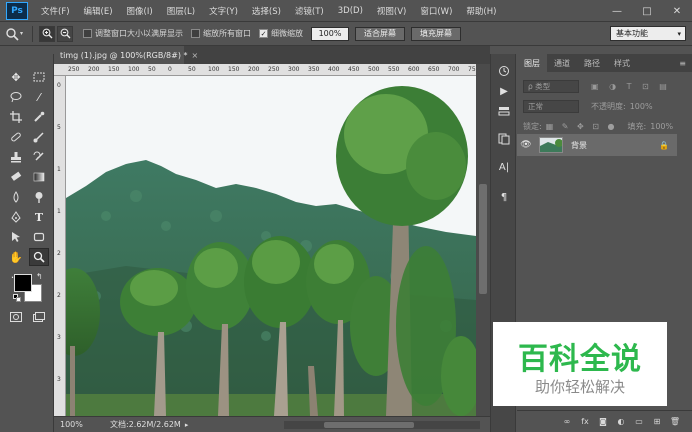 This screenshot has width=692, height=432. What do you see at coordinates (266, 11) in the screenshot?
I see `menu-select: 选择(S)` at bounding box center [266, 11].